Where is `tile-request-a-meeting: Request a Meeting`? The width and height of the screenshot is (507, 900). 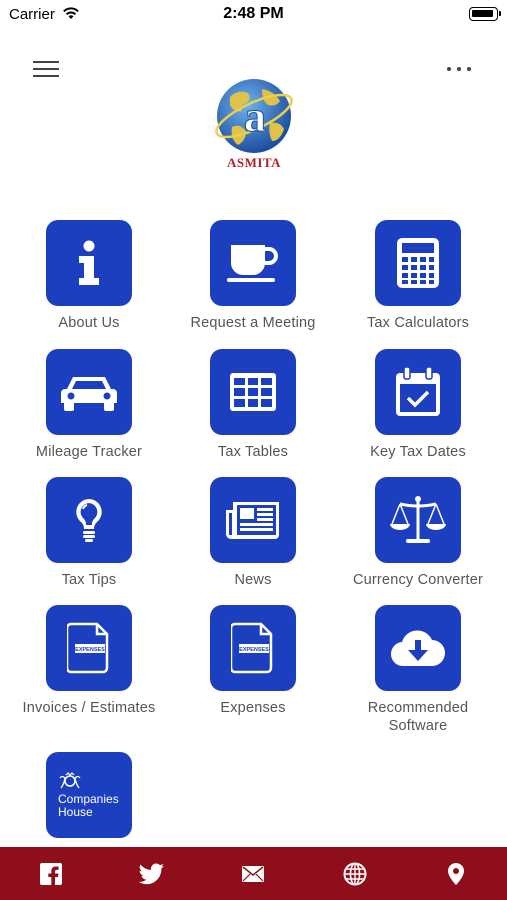 tile-request-a-meeting: Request a Meeting is located at coordinates (253, 276).